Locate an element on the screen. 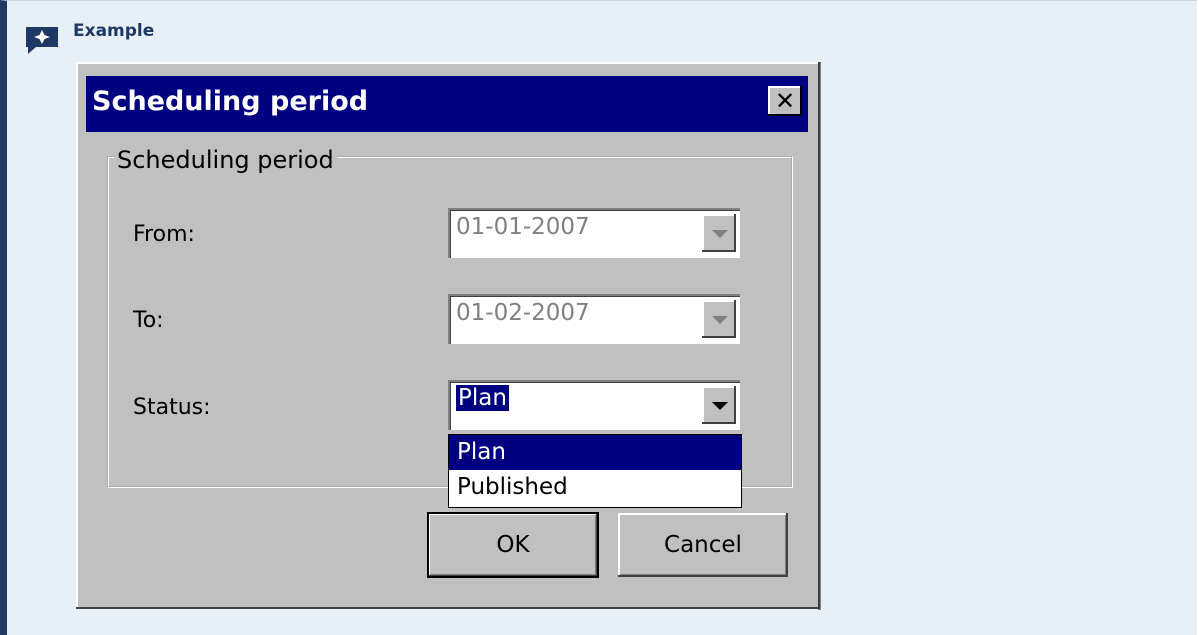  status-combo: Plan is located at coordinates (594, 405).